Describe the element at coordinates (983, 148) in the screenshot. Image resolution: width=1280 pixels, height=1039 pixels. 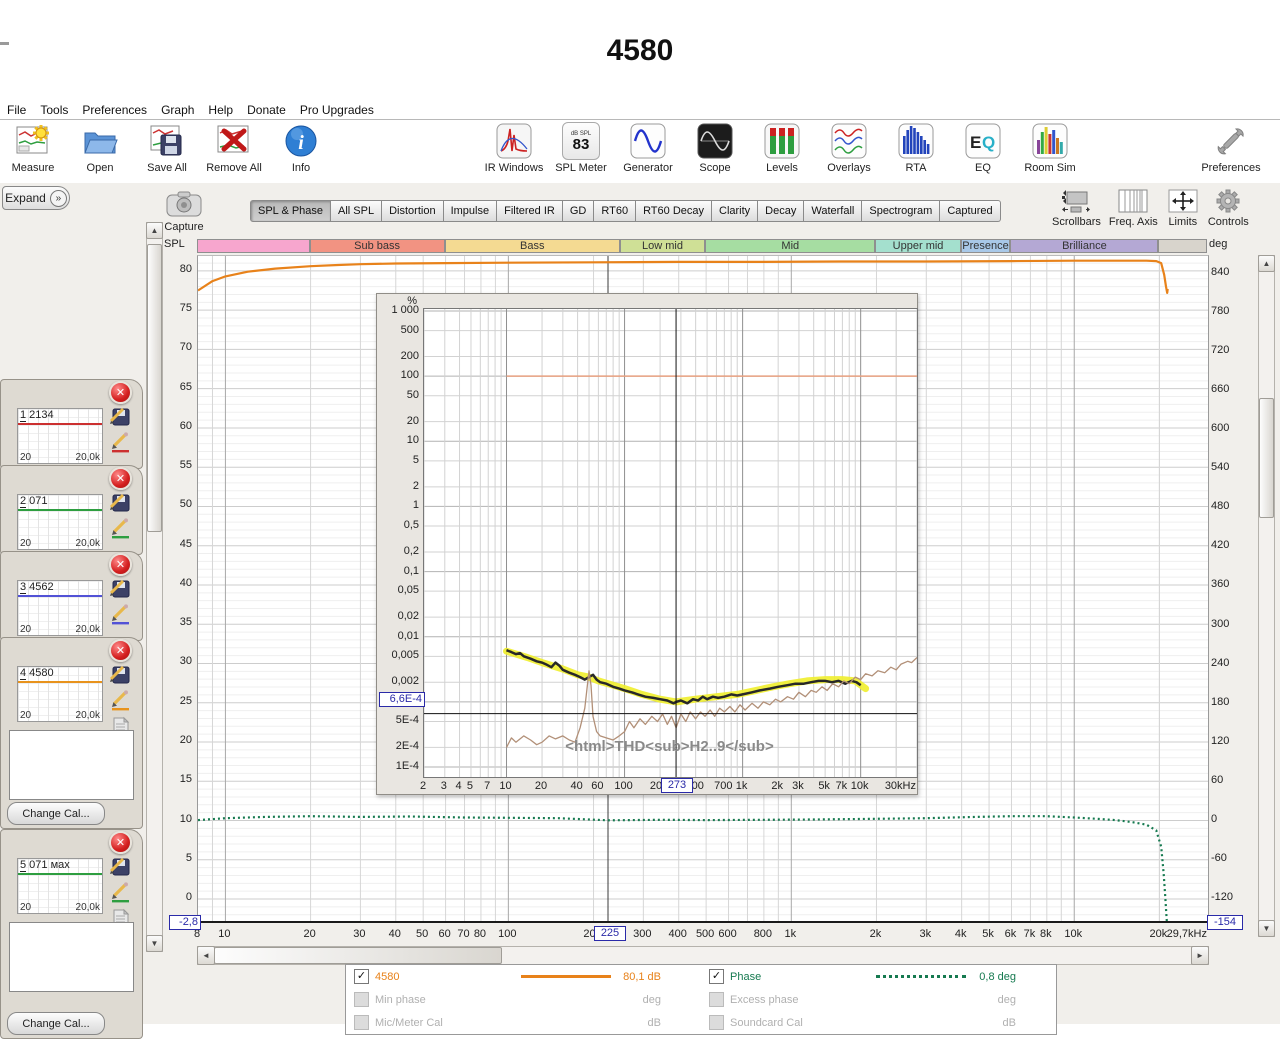
I see `toolbar-button-eq: E Q EQ` at that location.